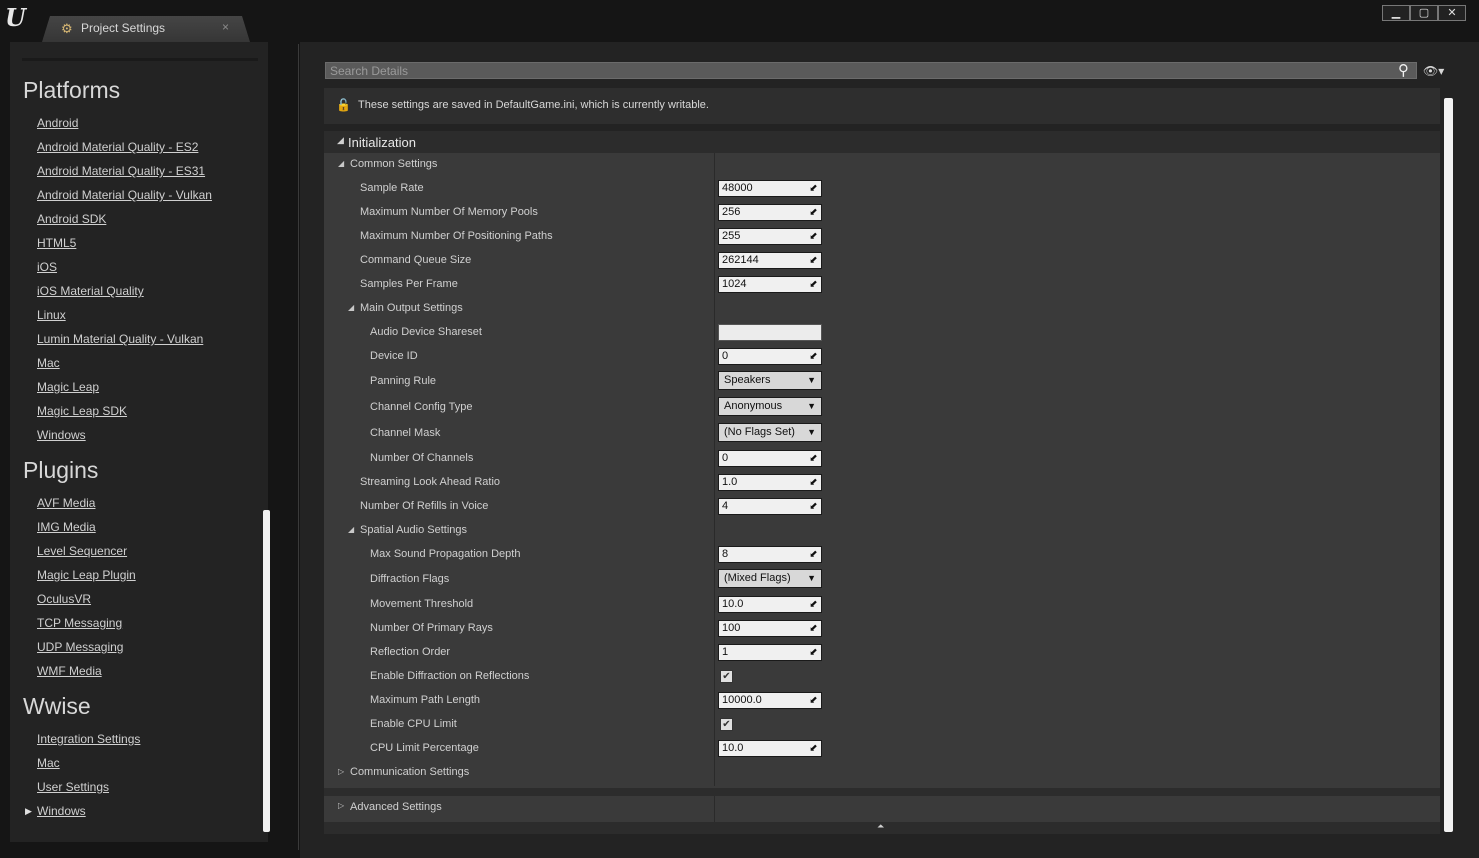 This screenshot has height=858, width=1479. What do you see at coordinates (124, 195) in the screenshot?
I see `nav-link-android-material-vulkan: Android Material Quality - Vulkan` at bounding box center [124, 195].